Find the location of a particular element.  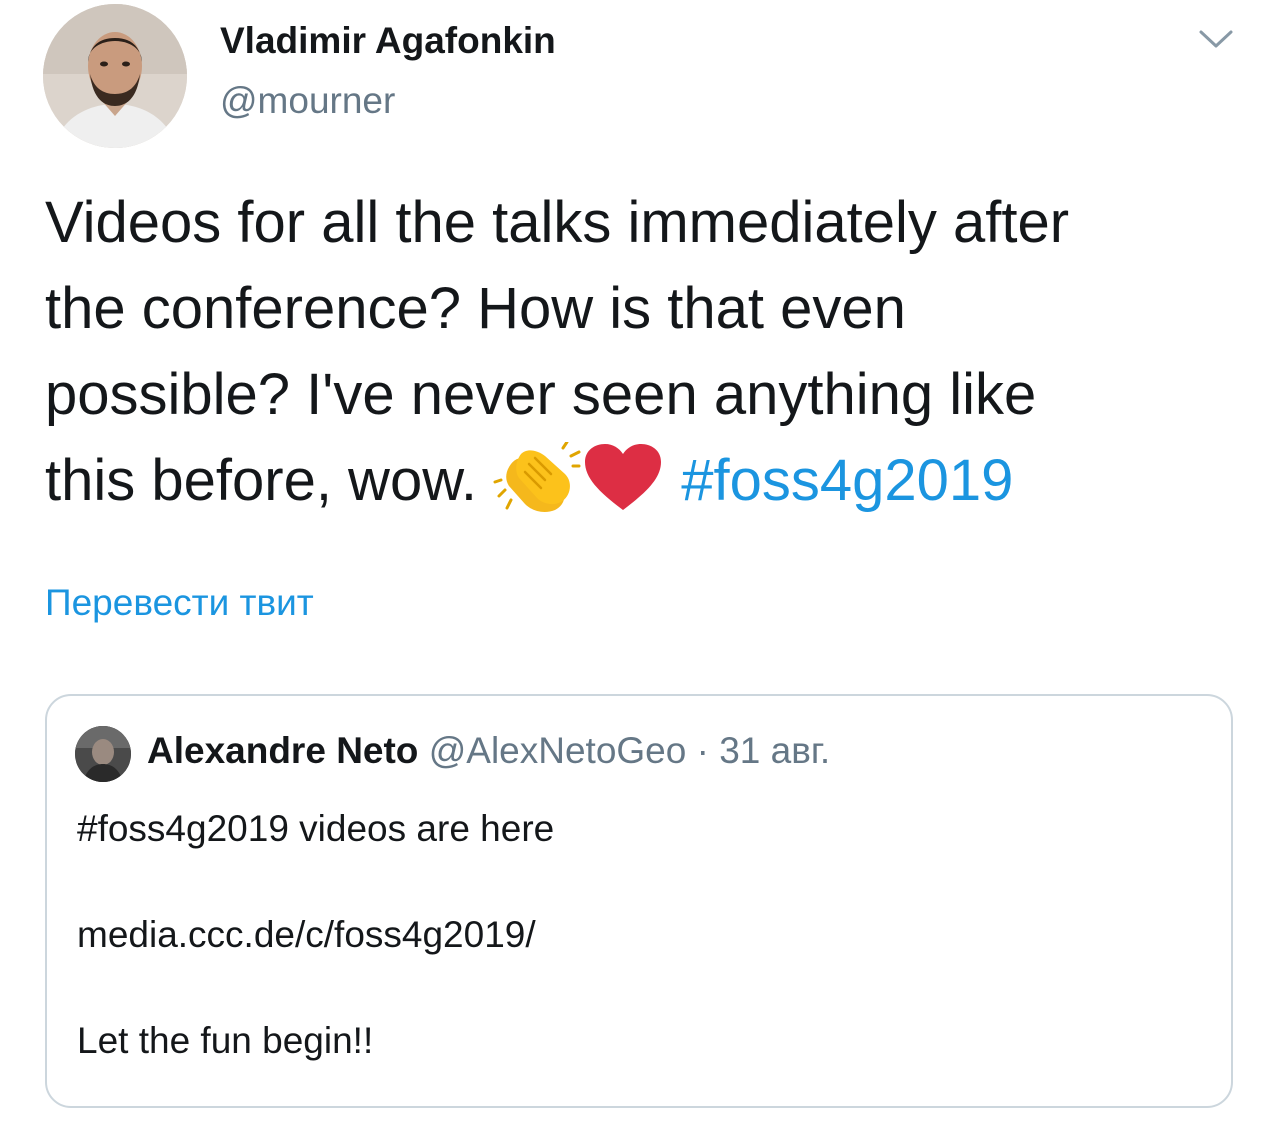

quoted-tweet-header: Alexandre Neto @AlexNetoGeo · 31 авг. is located at coordinates (488, 751).